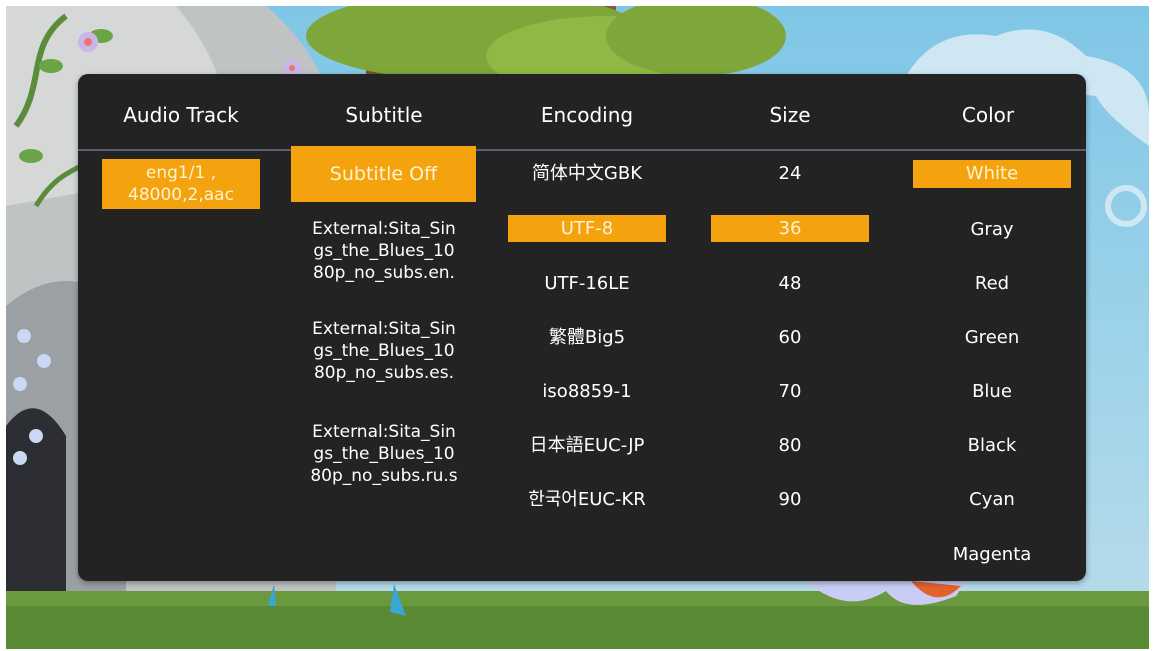 Image resolution: width=1153 pixels, height=651 pixels. What do you see at coordinates (790, 392) in the screenshot?
I see `size-option-70: 70` at bounding box center [790, 392].